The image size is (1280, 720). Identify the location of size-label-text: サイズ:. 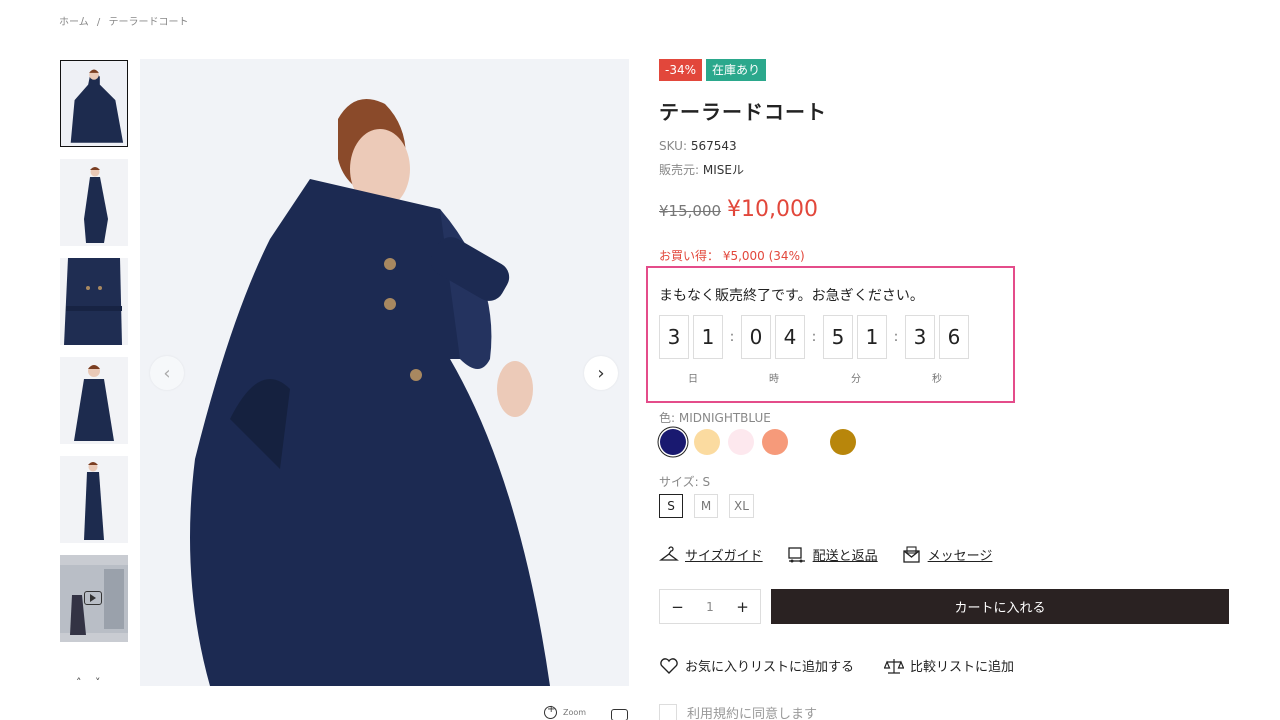
(679, 482).